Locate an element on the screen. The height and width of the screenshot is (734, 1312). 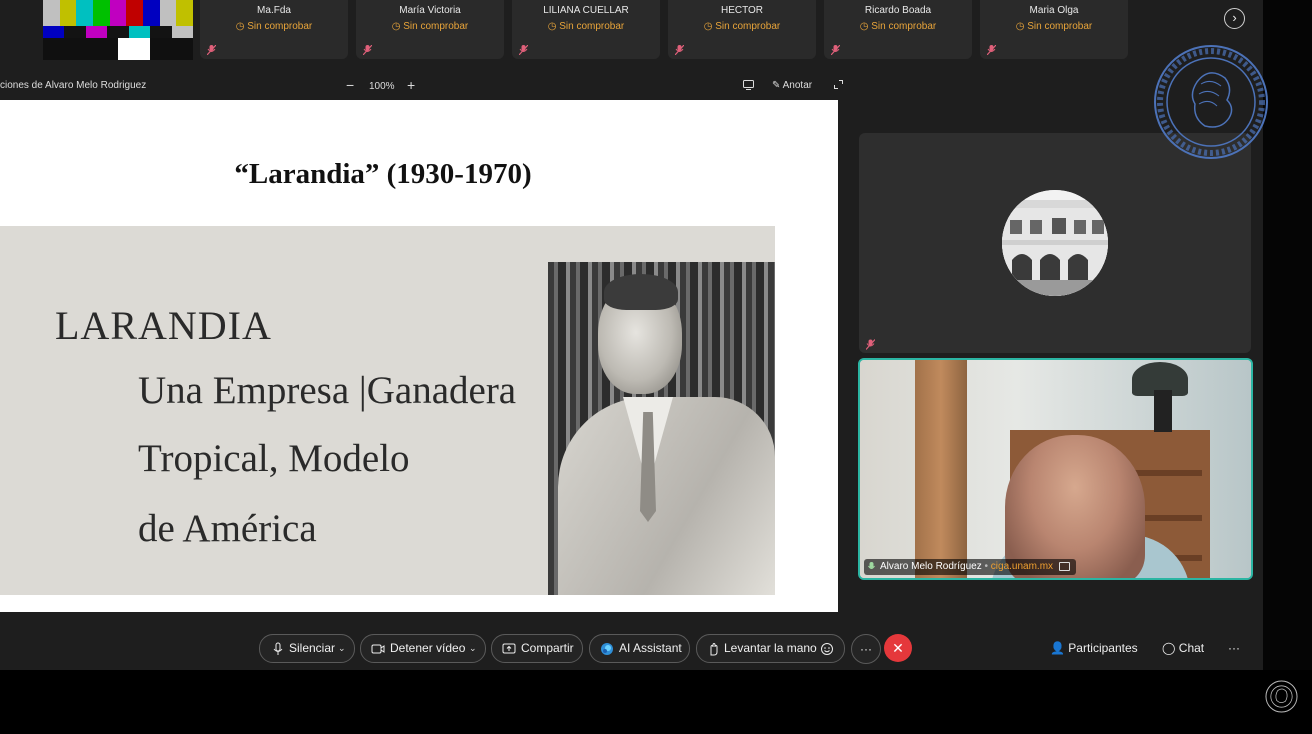
zoom-in-button: + is located at coordinates (411, 85).